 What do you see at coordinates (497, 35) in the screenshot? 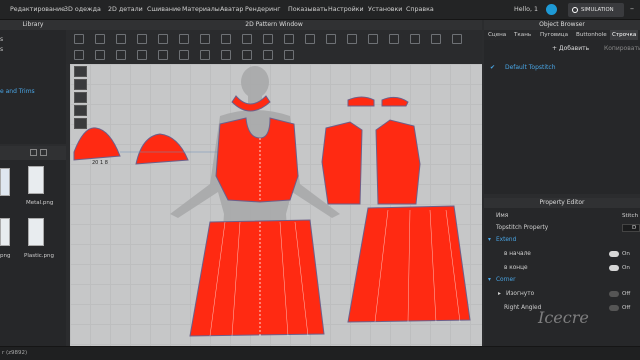
I see `tab-scene: Сцена` at bounding box center [497, 35].